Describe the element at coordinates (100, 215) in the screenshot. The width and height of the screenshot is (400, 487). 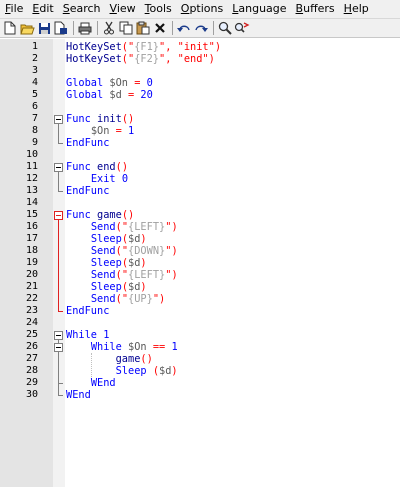
I see `code-line: Func game()` at that location.